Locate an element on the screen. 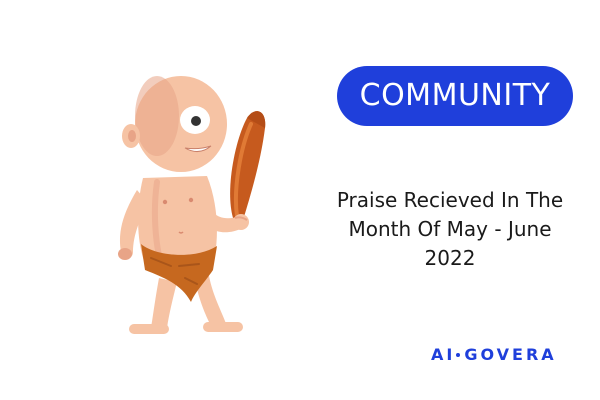  logo-text-govera: GOVERA is located at coordinates (510, 354).